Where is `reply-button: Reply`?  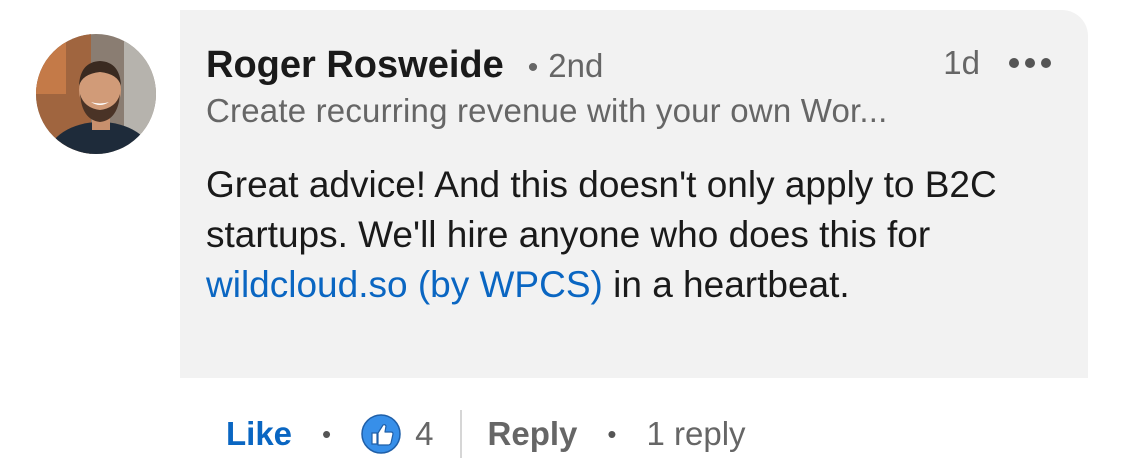 reply-button: Reply is located at coordinates (533, 434).